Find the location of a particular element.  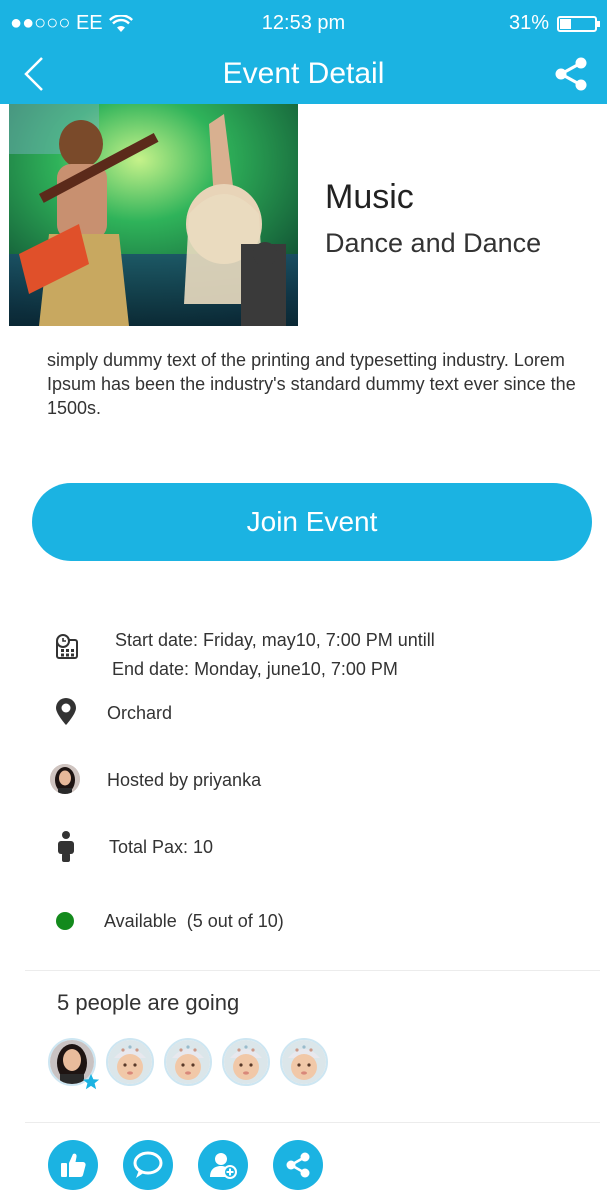

battery-percent: 31% is located at coordinates (528, 23).